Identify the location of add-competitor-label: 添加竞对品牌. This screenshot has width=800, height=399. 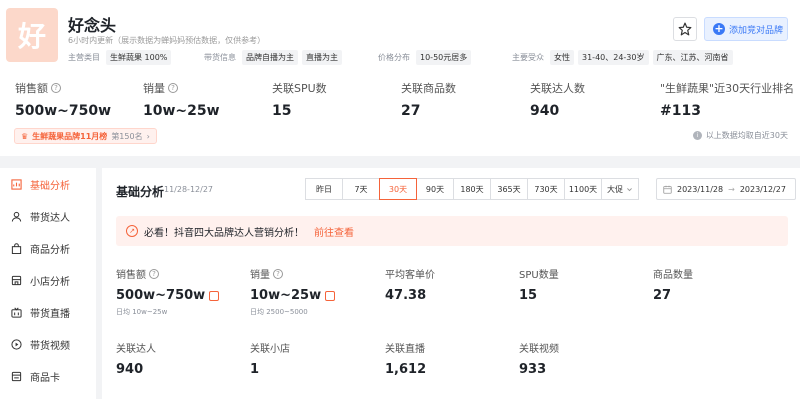
(756, 30).